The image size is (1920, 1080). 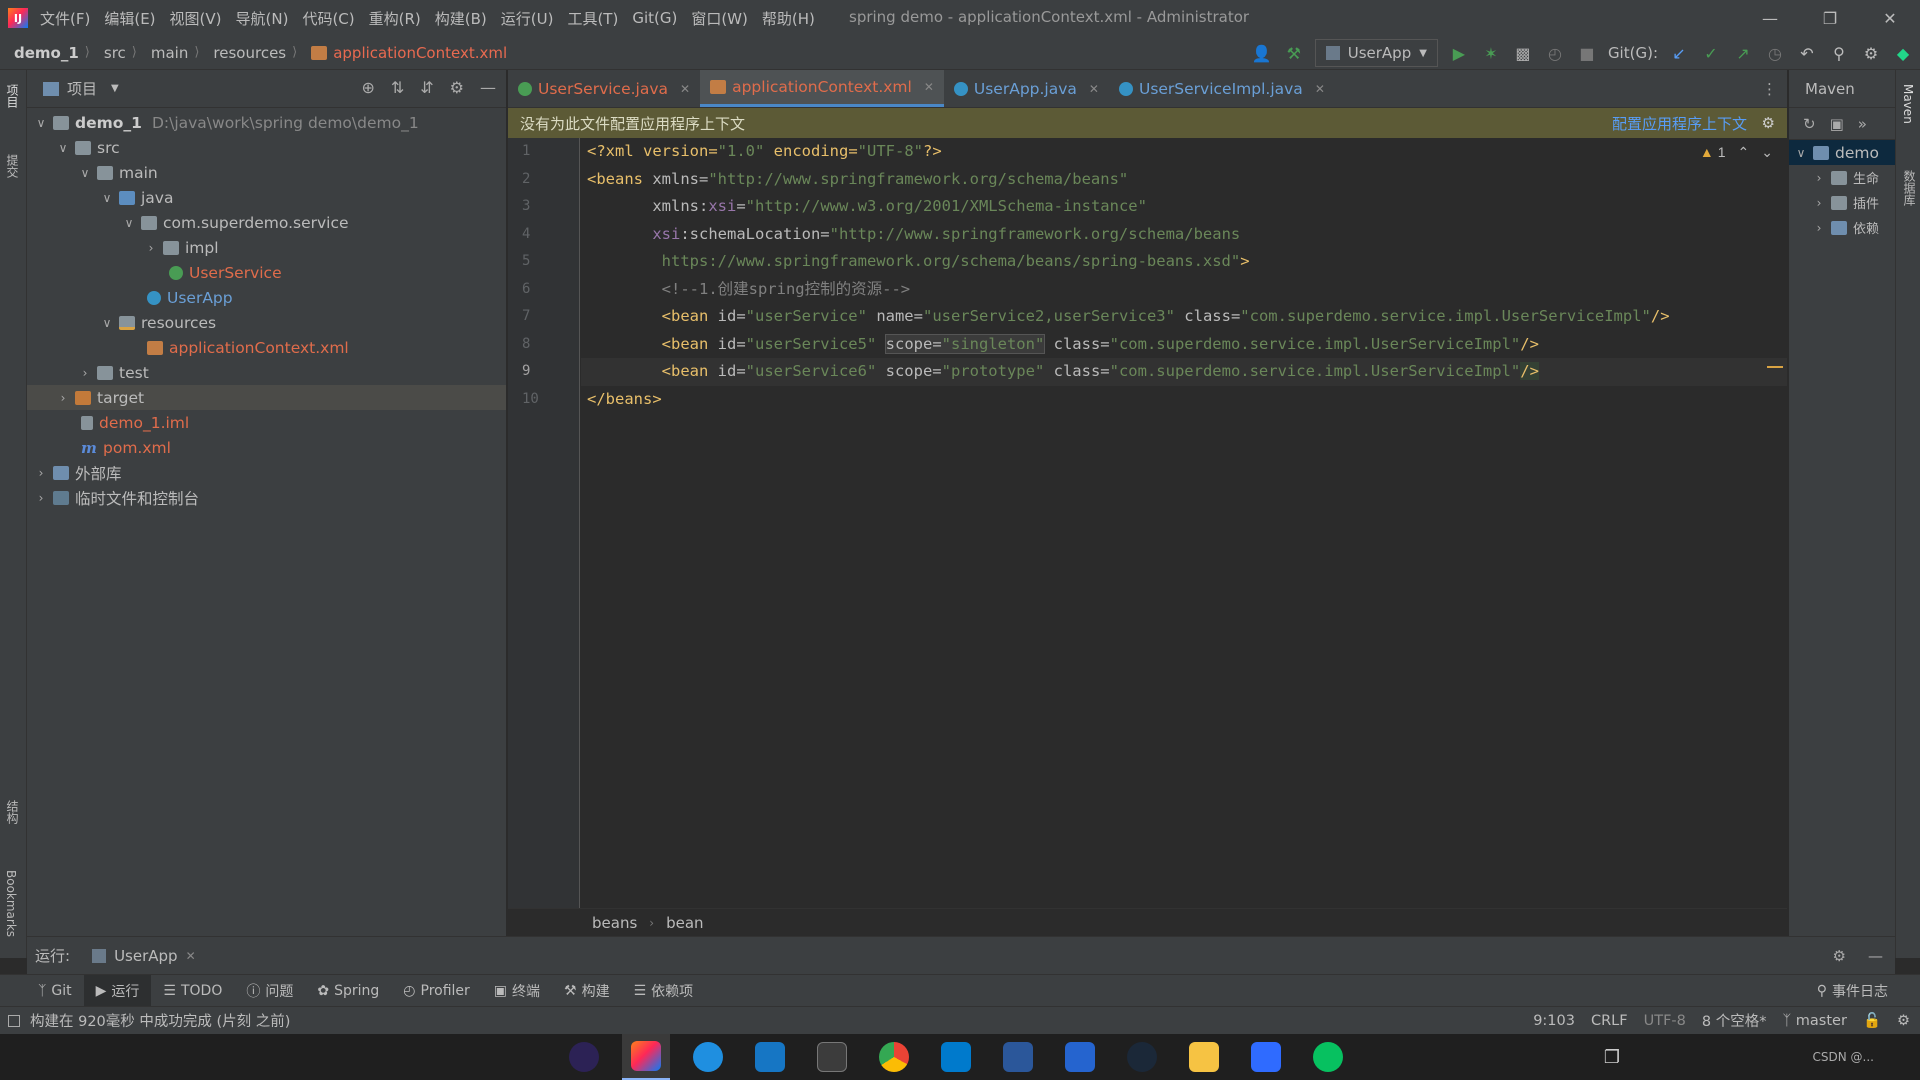 What do you see at coordinates (367, 87) in the screenshot?
I see `locate-icon: ⊕` at bounding box center [367, 87].